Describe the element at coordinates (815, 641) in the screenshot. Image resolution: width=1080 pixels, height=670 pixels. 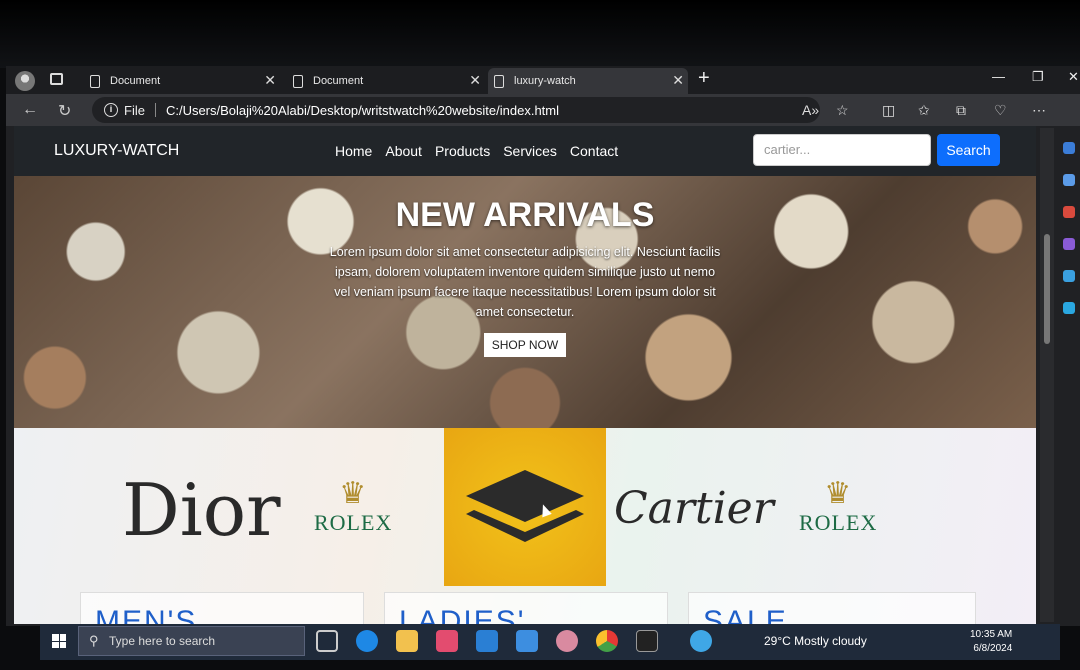
I see `weather-widget: 29°C Mostly cloudy` at that location.